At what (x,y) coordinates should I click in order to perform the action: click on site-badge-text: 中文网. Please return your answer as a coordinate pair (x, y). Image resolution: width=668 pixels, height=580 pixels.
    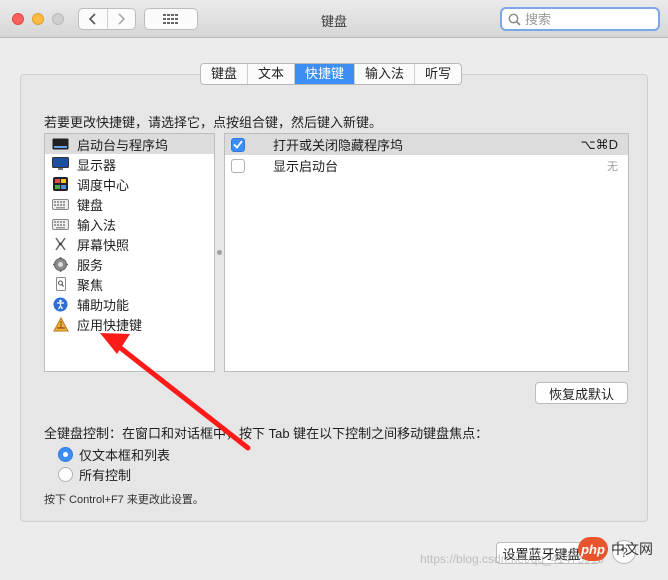
    Looking at the image, I should click on (632, 549).